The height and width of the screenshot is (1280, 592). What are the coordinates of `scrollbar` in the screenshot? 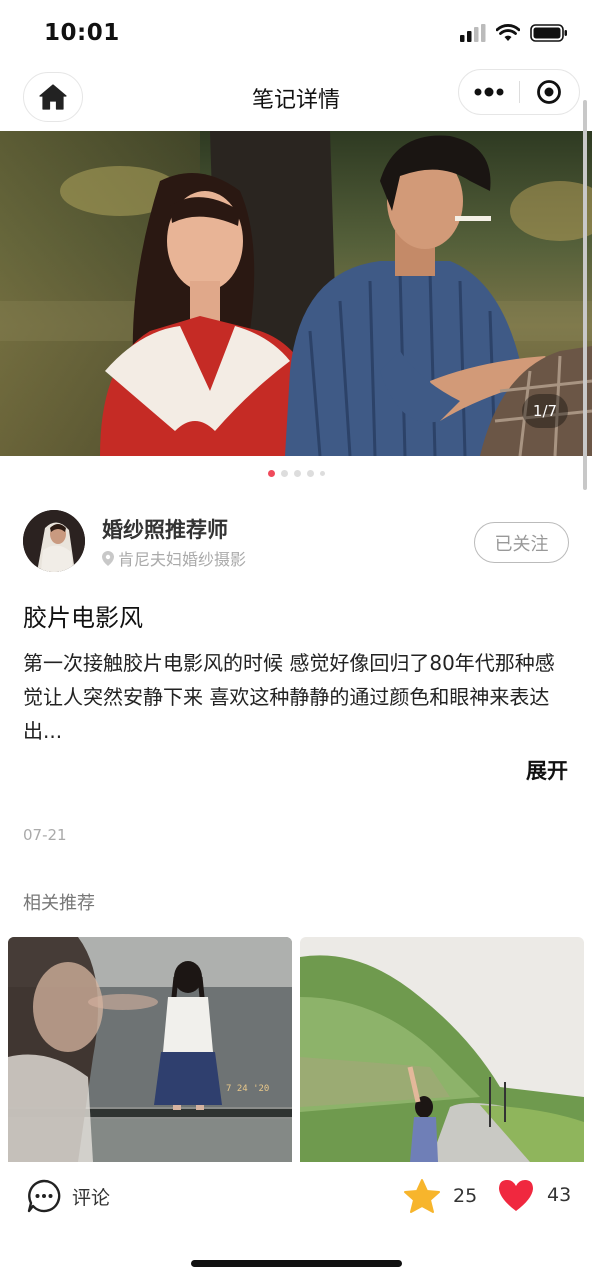 It's located at (585, 295).